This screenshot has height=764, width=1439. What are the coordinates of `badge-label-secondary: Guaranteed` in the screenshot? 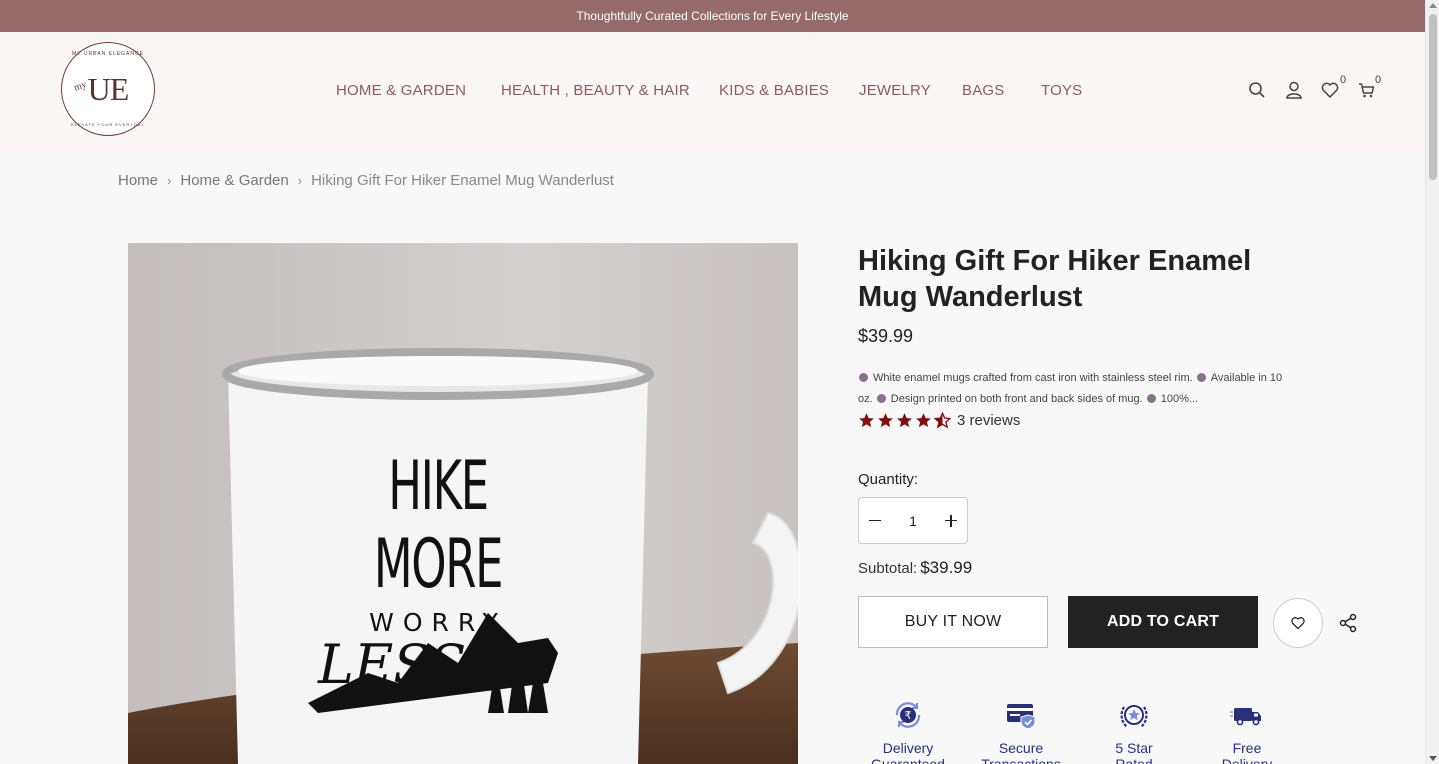 It's located at (908, 760).